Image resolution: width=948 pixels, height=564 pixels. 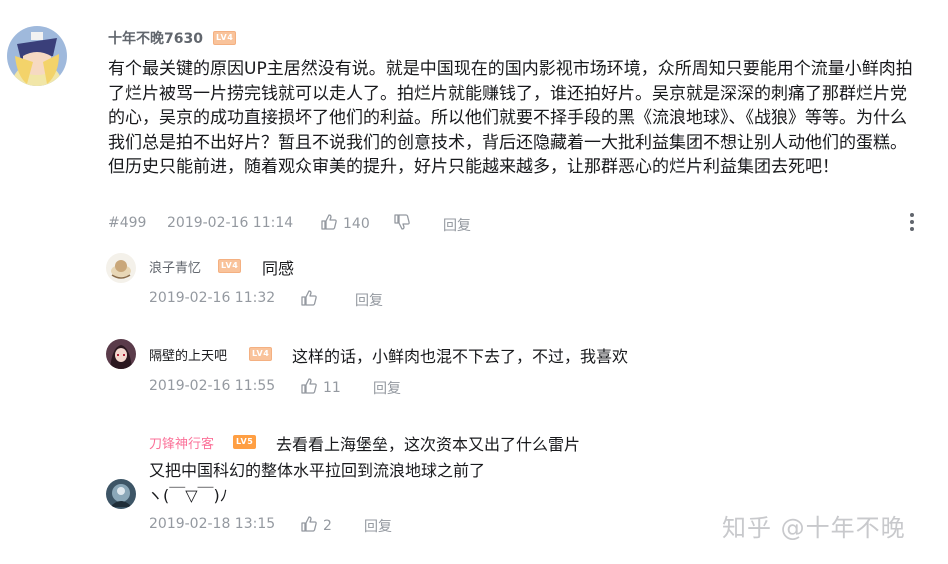 I want to click on floor-number: #499, so click(x=127, y=223).